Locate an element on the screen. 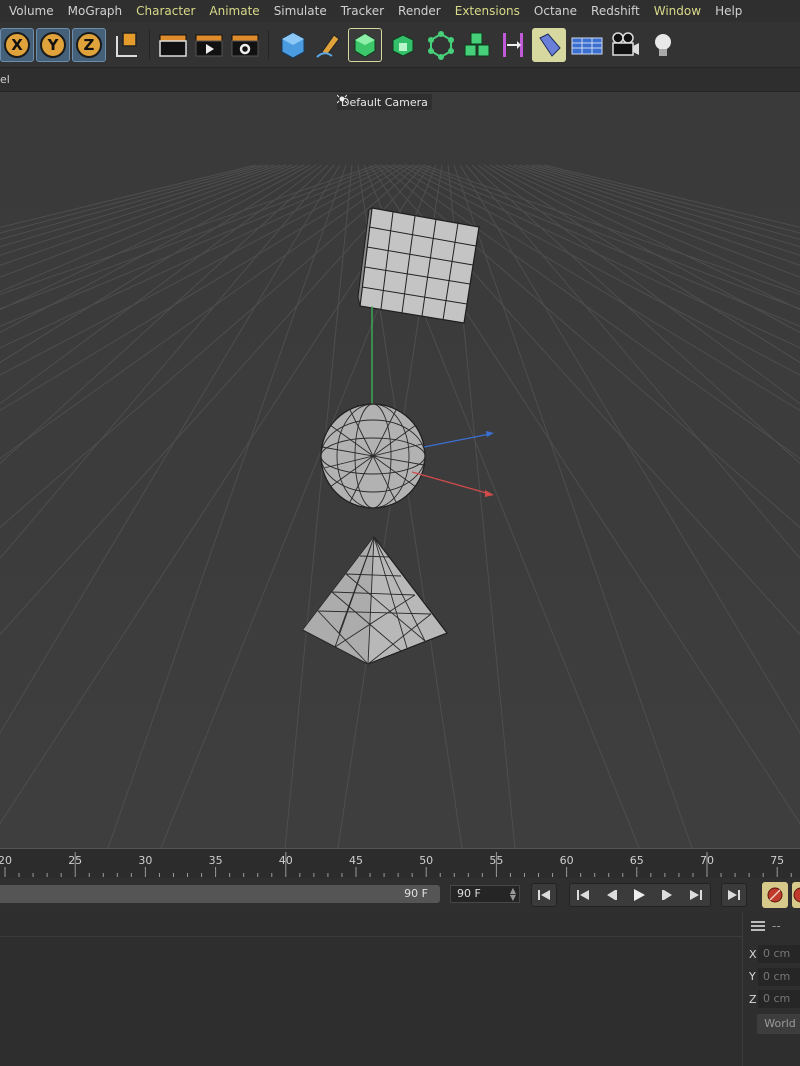 This screenshot has width=800, height=1066. step-forward-icon is located at coordinates (667, 895).